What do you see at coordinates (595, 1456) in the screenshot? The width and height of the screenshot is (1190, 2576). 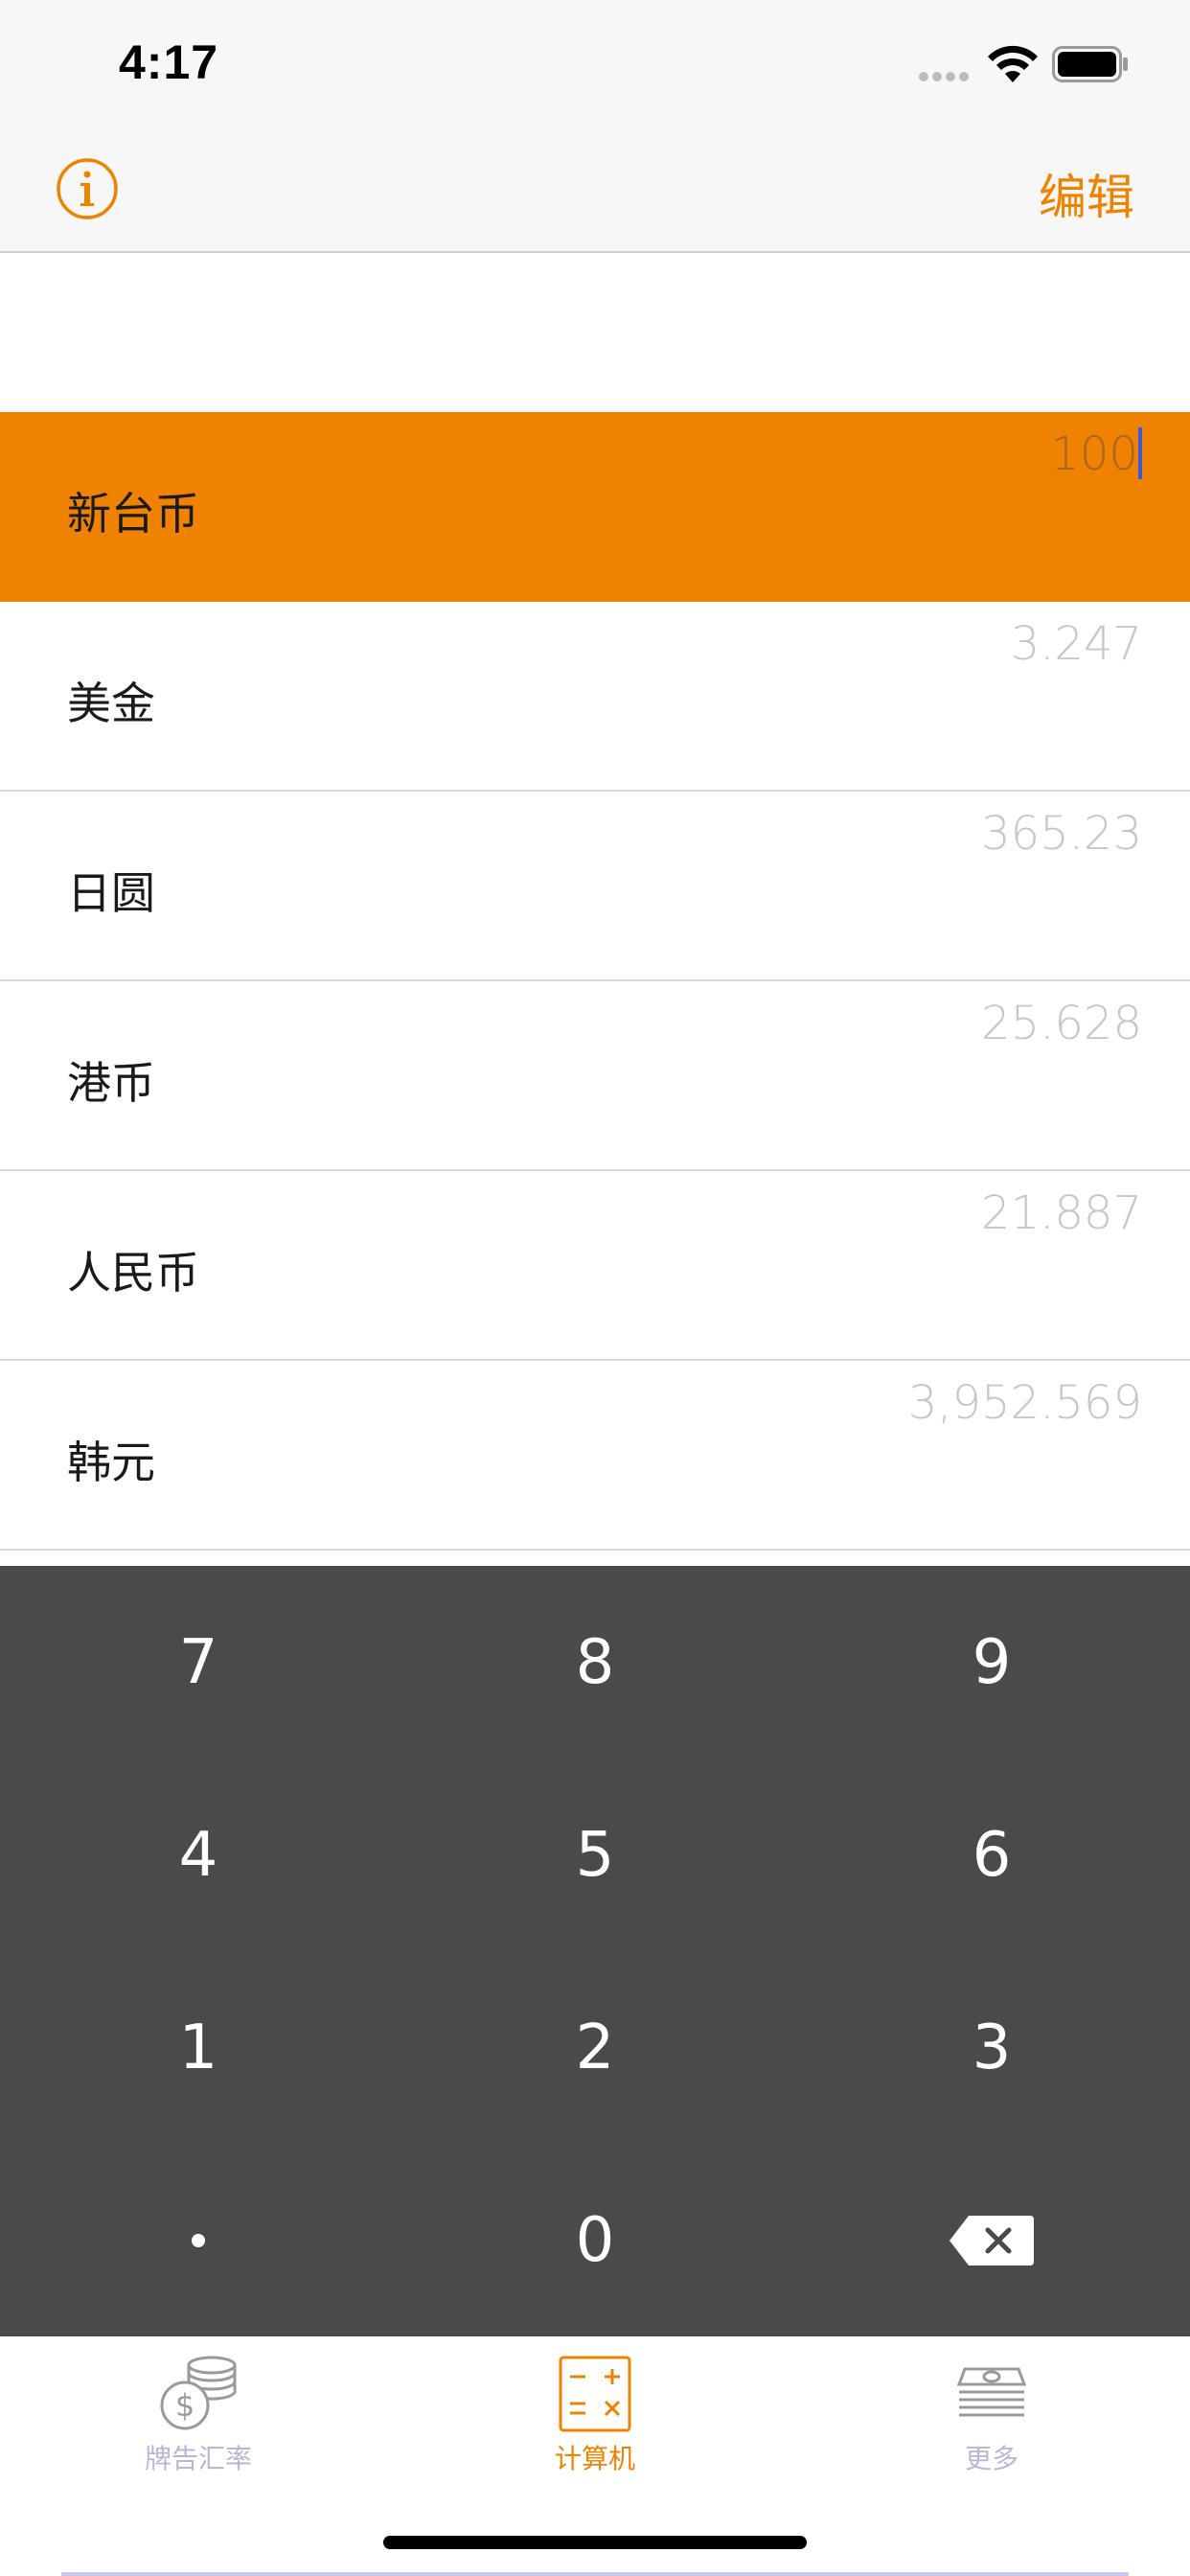 I see `currency-row-krw: 3,952.569 韩元` at bounding box center [595, 1456].